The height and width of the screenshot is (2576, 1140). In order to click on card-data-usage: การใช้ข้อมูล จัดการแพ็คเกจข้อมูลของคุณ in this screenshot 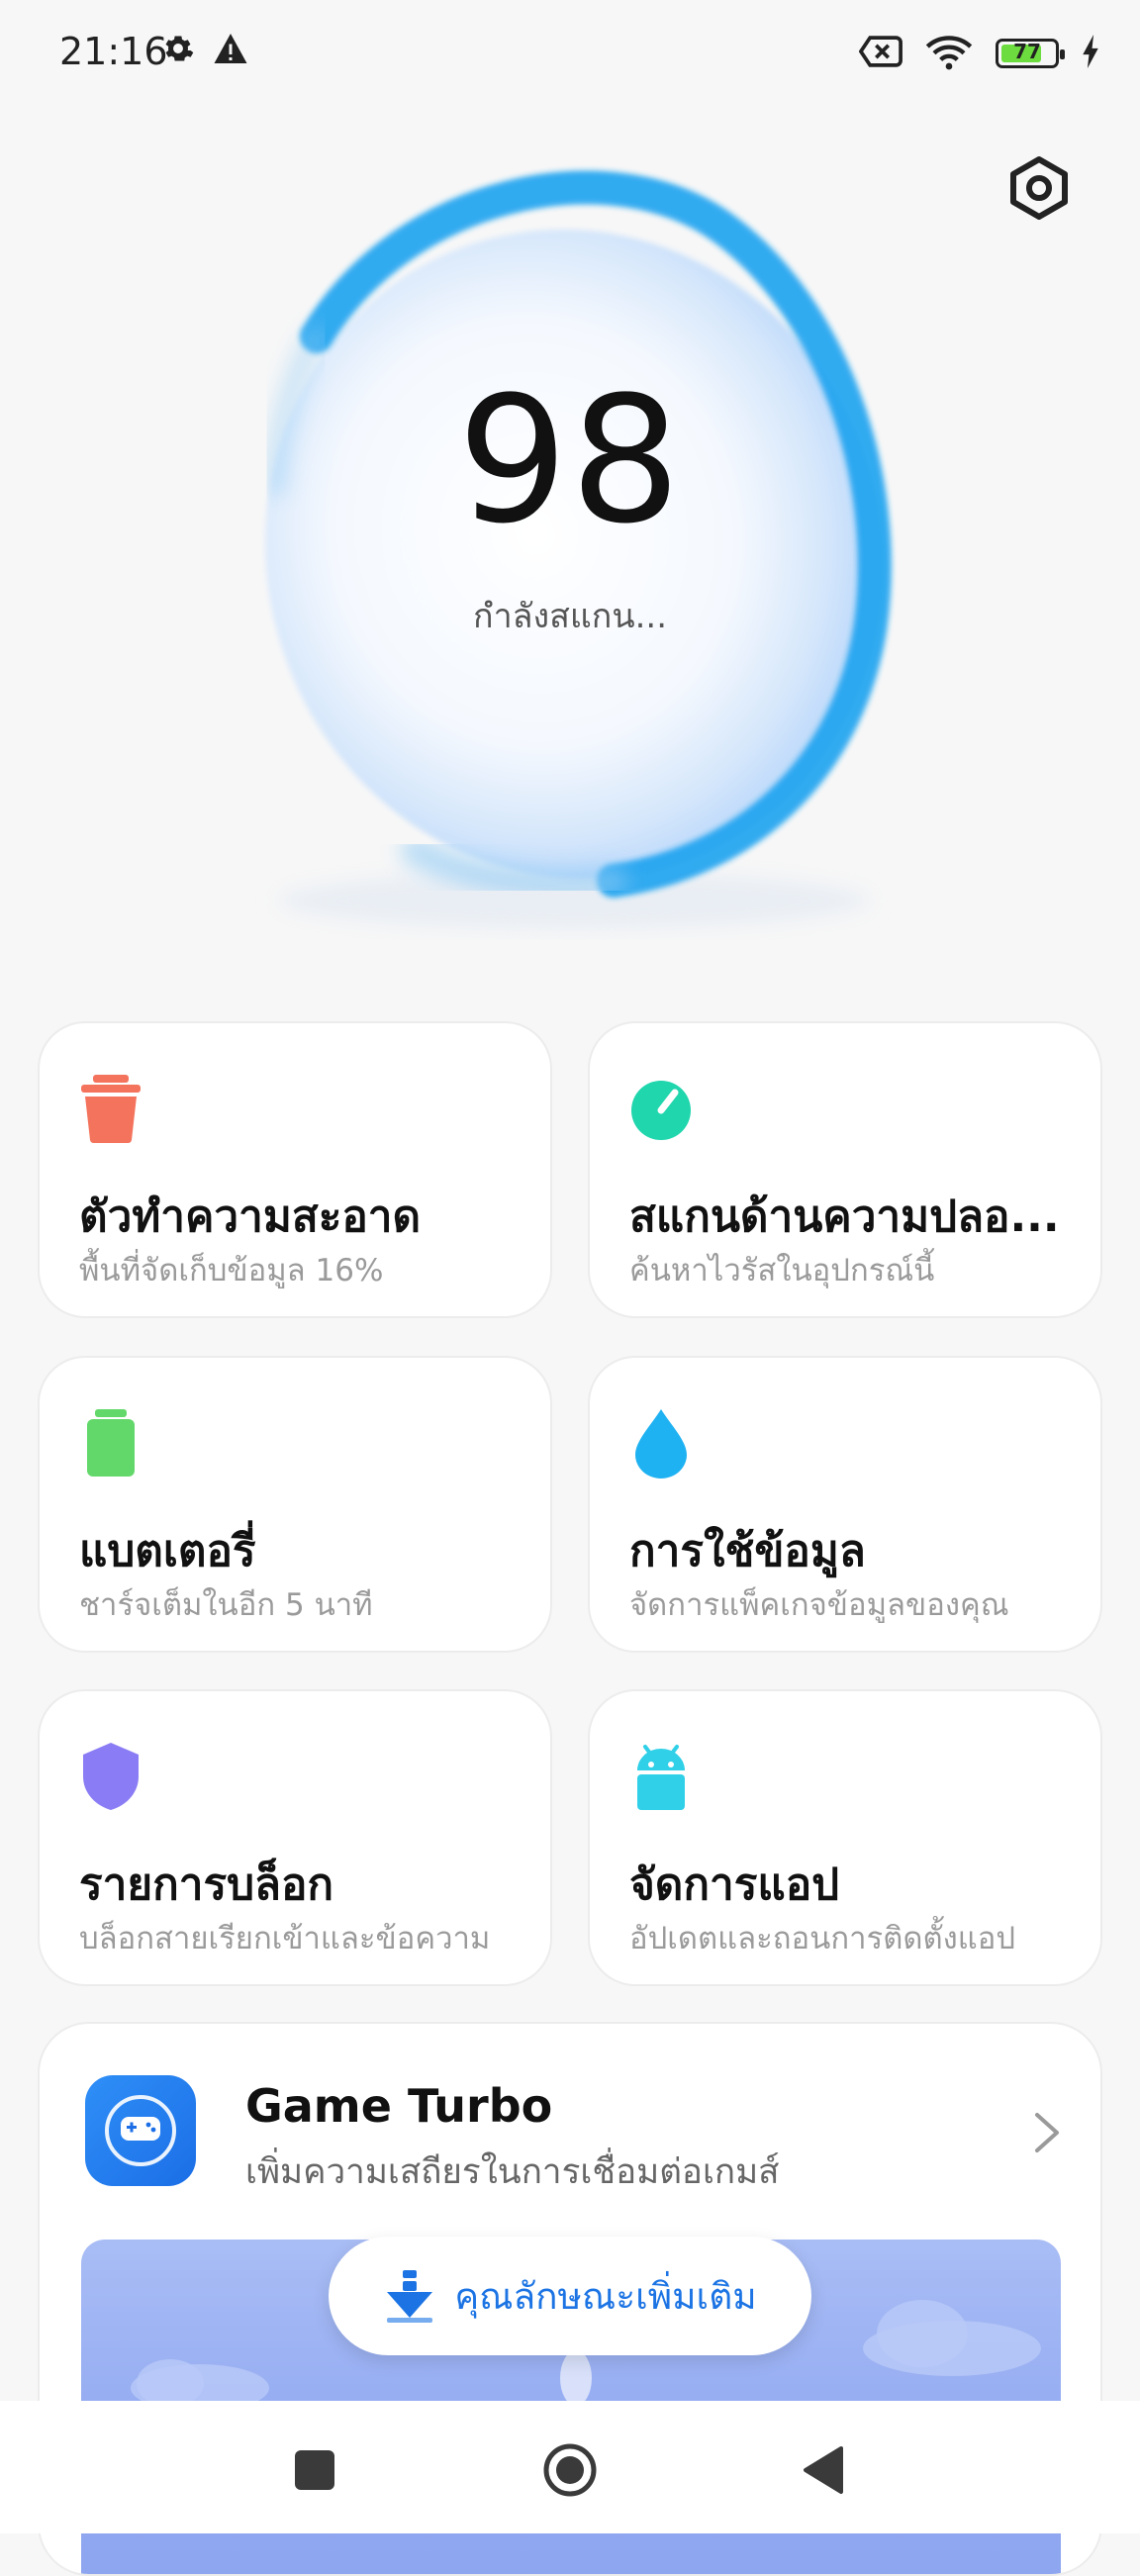, I will do `click(845, 1504)`.